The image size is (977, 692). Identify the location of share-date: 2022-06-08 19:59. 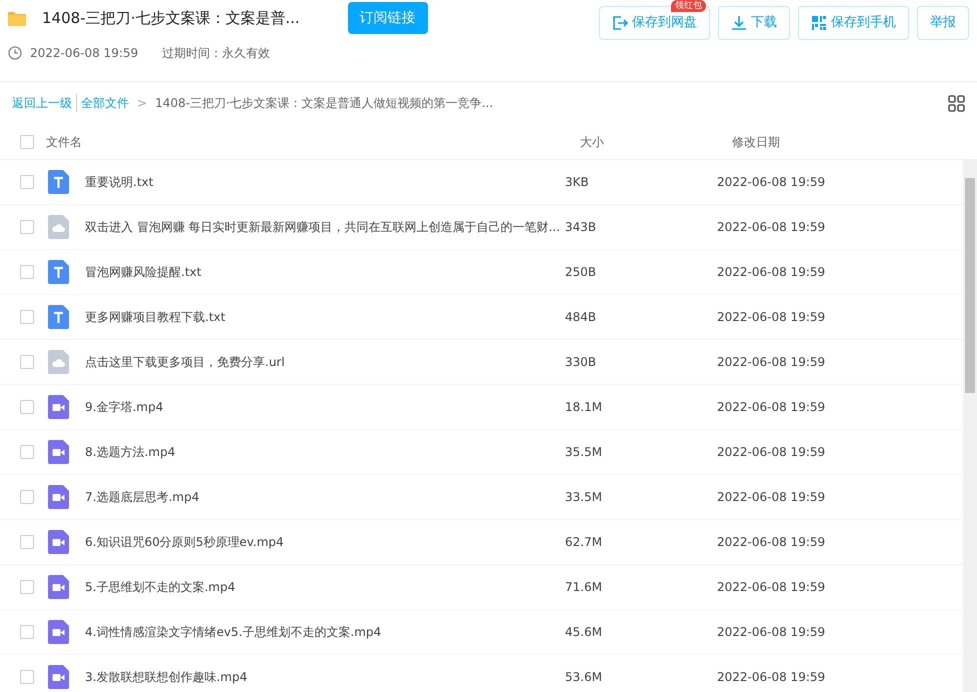
(84, 53).